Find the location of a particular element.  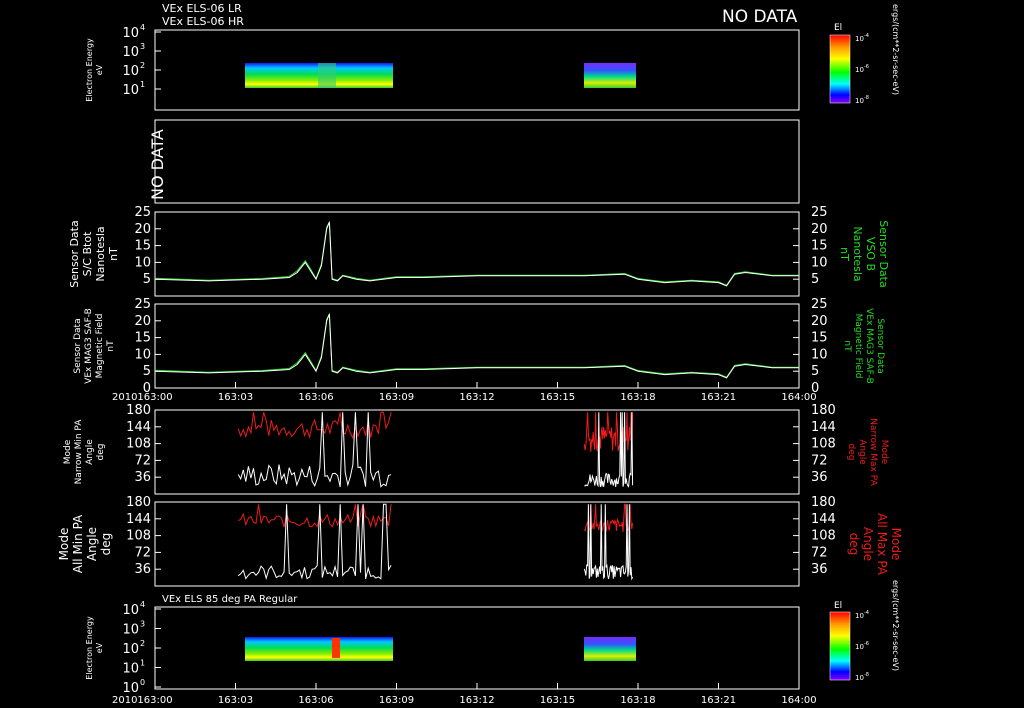

narrow-pa-left-label: Mode Narrow Min PA Angle deg is located at coordinates (84, 452).